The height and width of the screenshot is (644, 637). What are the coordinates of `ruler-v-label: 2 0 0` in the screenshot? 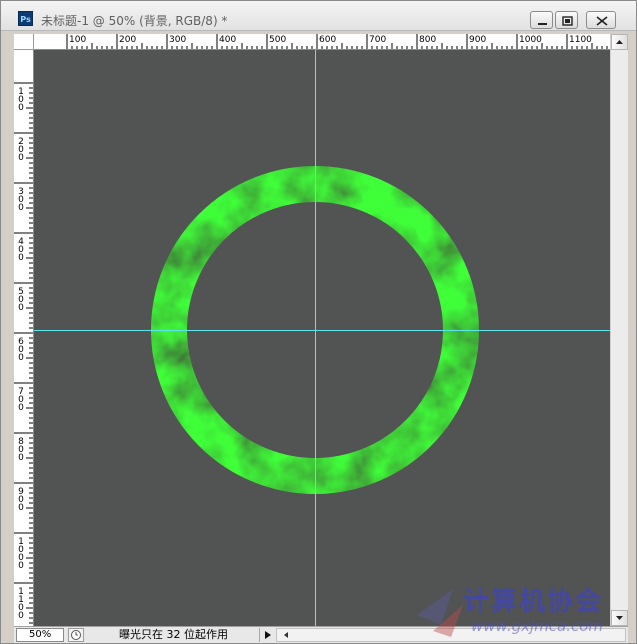 It's located at (21, 150).